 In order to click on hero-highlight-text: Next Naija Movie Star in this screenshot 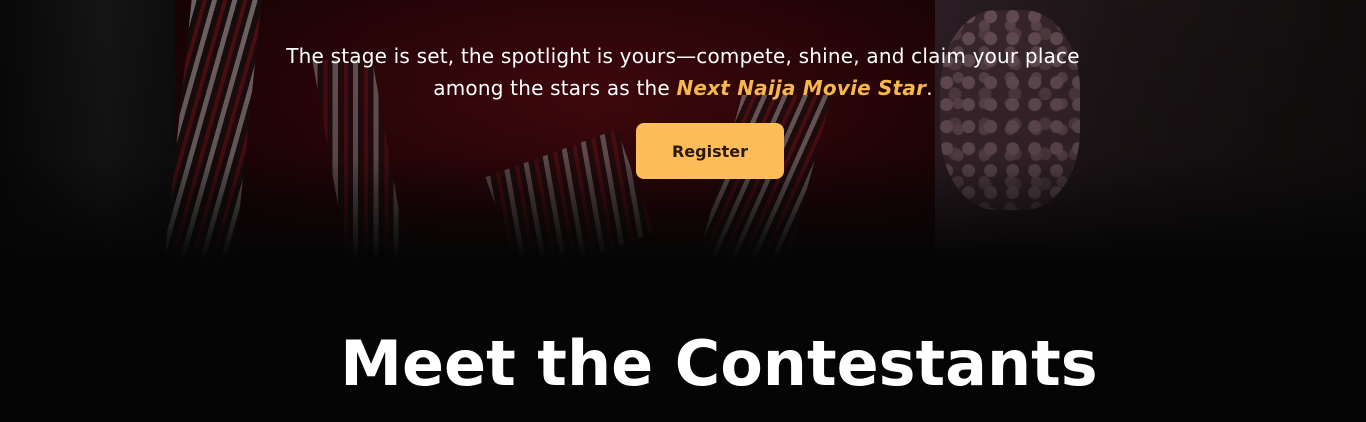, I will do `click(801, 88)`.